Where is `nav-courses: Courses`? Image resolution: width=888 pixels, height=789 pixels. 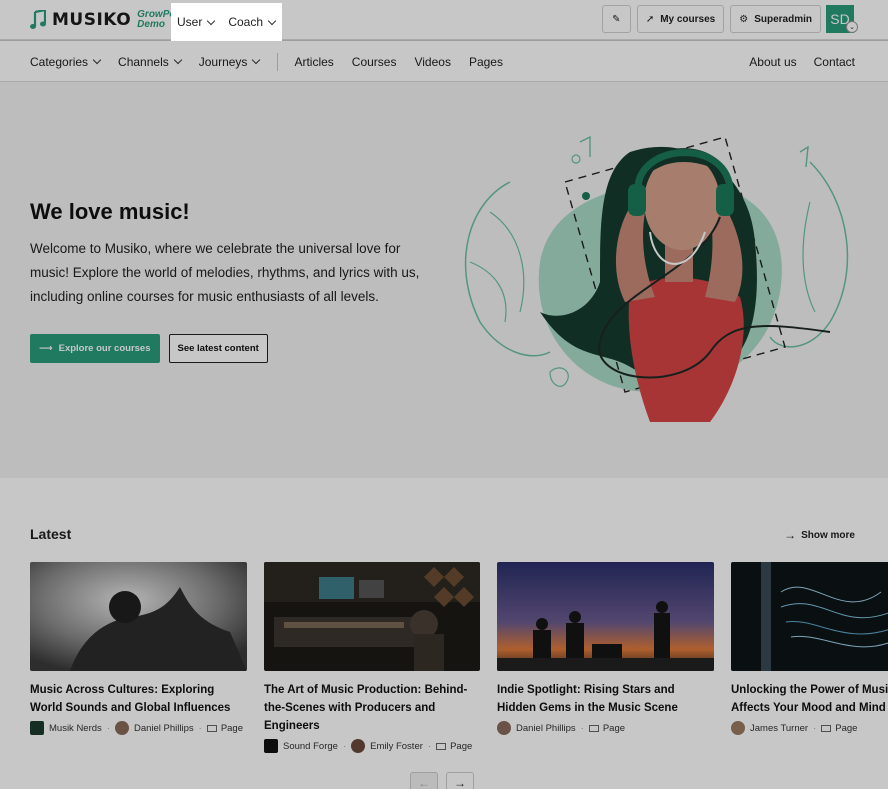 nav-courses: Courses is located at coordinates (374, 62).